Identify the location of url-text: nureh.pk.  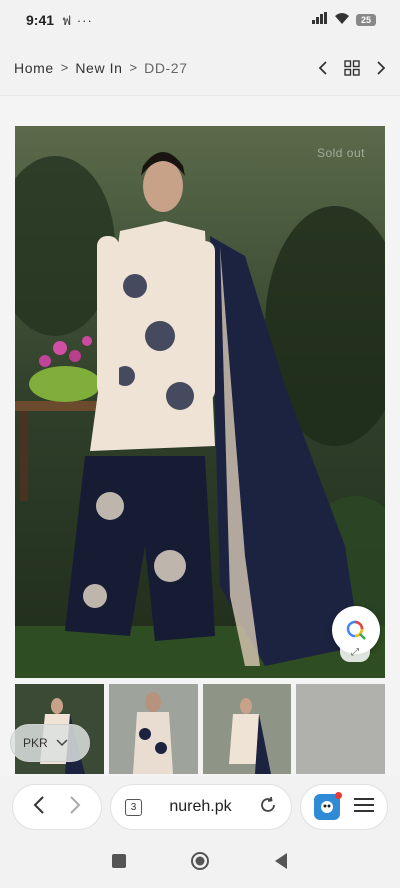
(200, 807).